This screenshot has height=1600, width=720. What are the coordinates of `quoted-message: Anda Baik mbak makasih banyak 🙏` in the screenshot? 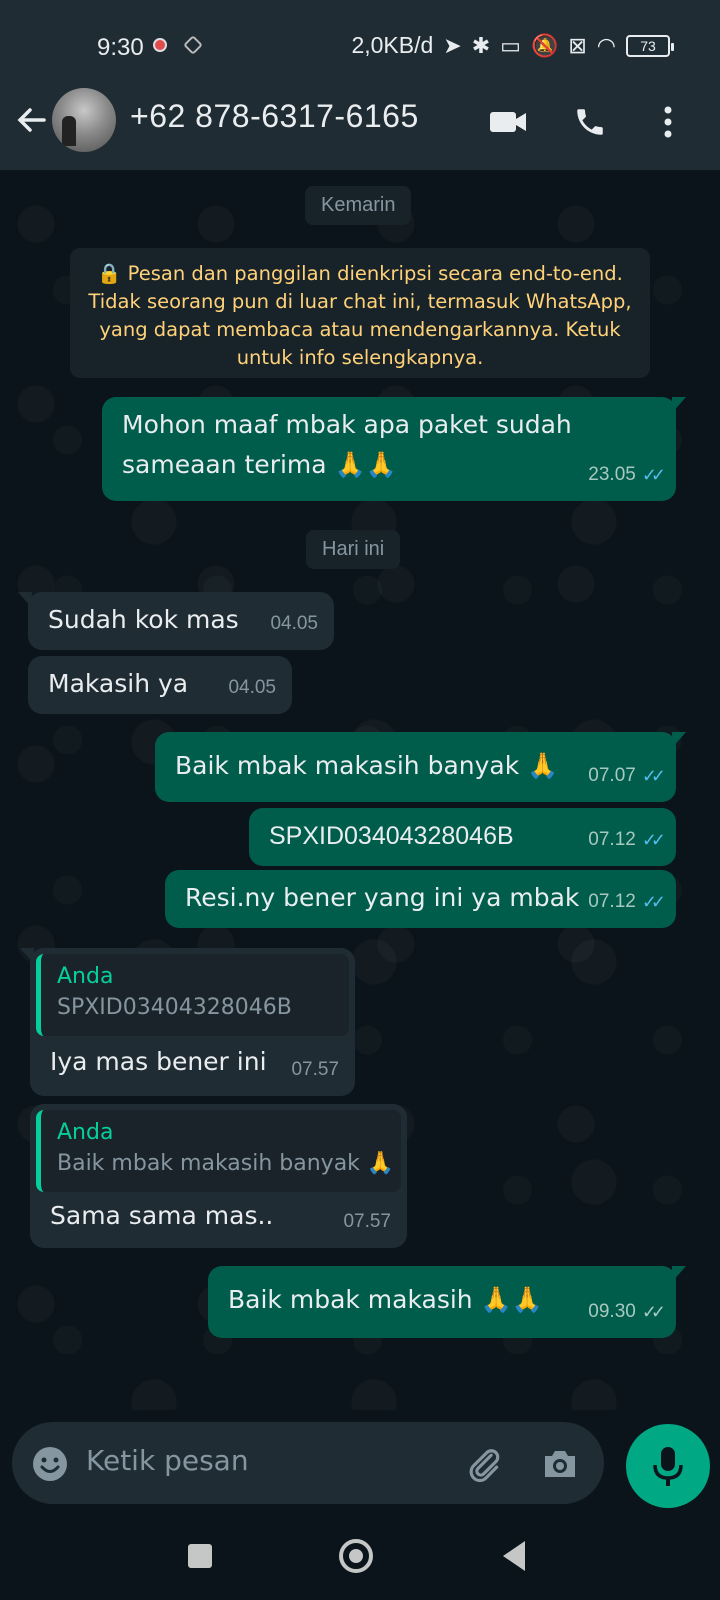 It's located at (218, 1151).